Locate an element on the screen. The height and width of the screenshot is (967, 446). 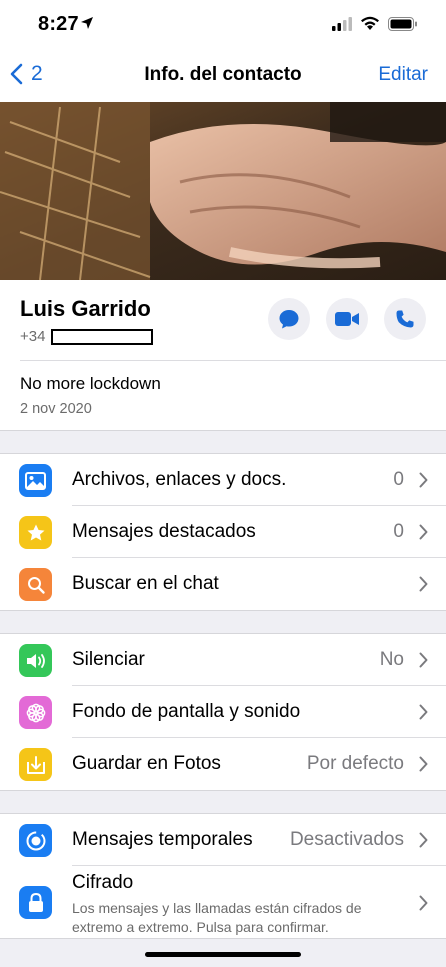
phone-prefix: +34 is located at coordinates (33, 336).